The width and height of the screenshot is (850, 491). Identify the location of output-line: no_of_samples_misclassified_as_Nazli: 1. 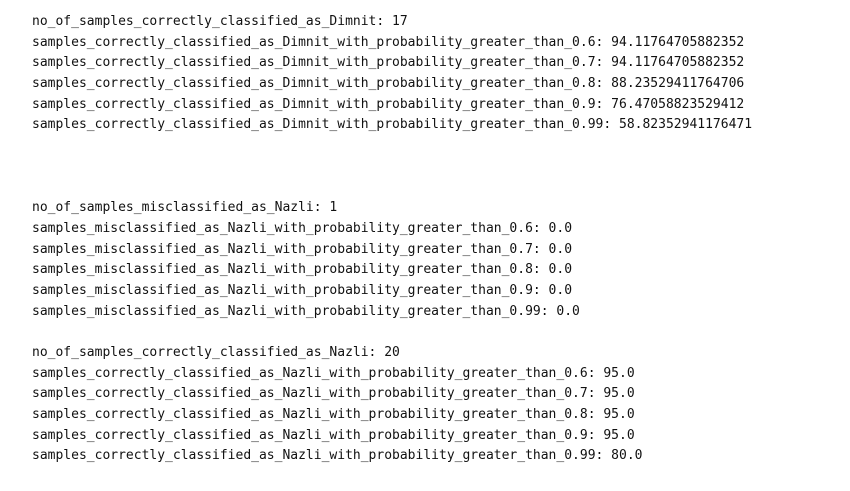
(185, 208).